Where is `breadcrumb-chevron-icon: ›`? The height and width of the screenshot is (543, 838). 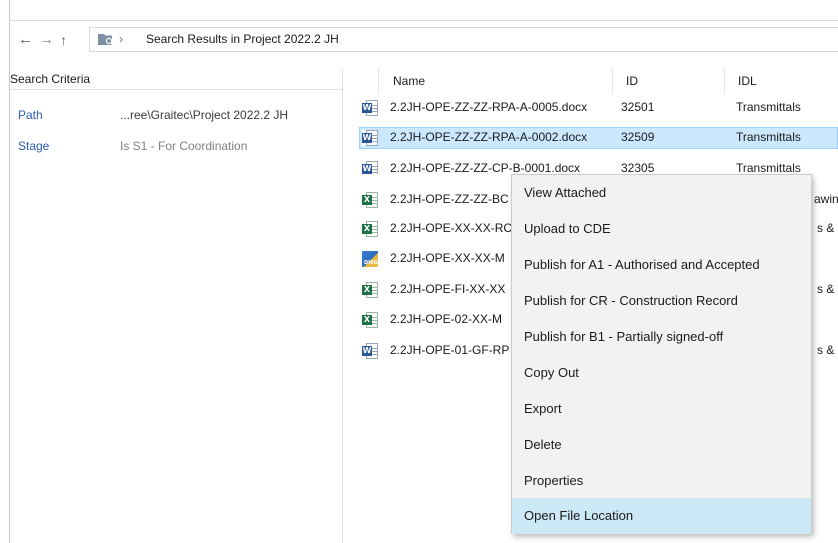
breadcrumb-chevron-icon: › is located at coordinates (121, 39).